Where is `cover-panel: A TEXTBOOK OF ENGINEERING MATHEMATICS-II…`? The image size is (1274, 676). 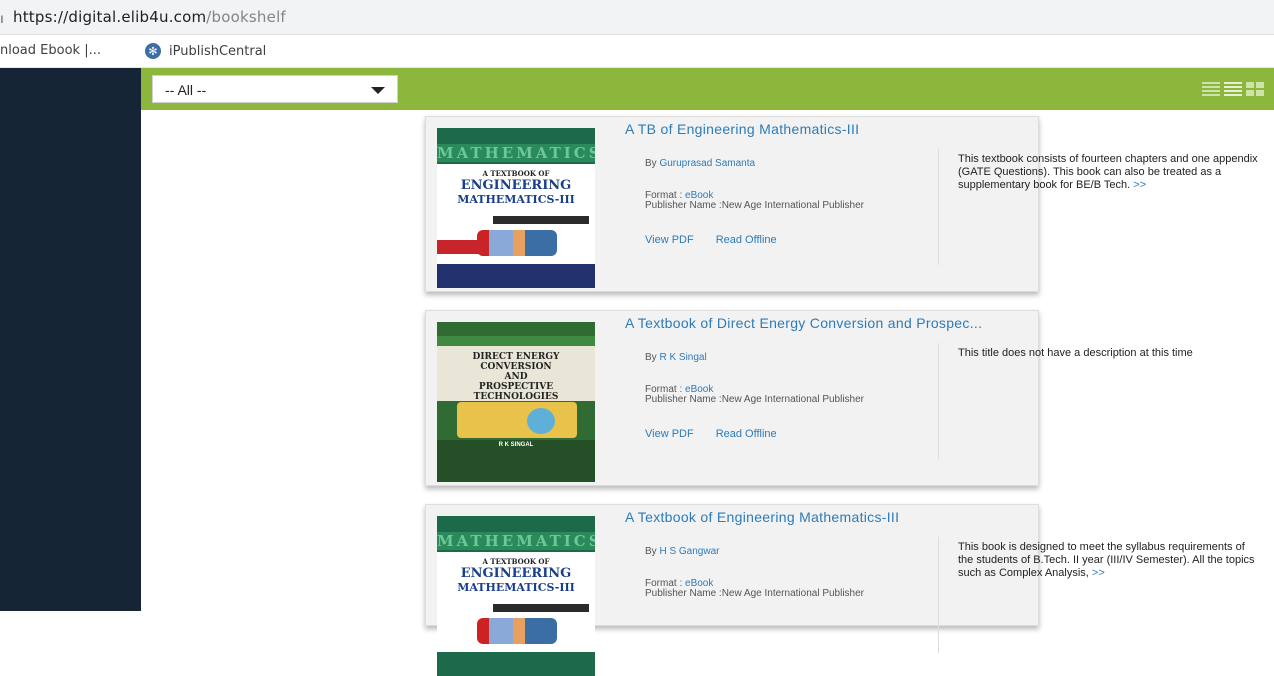
cover-panel: A TEXTBOOK OF ENGINEERING MATHEMATICS-II… is located at coordinates (516, 602).